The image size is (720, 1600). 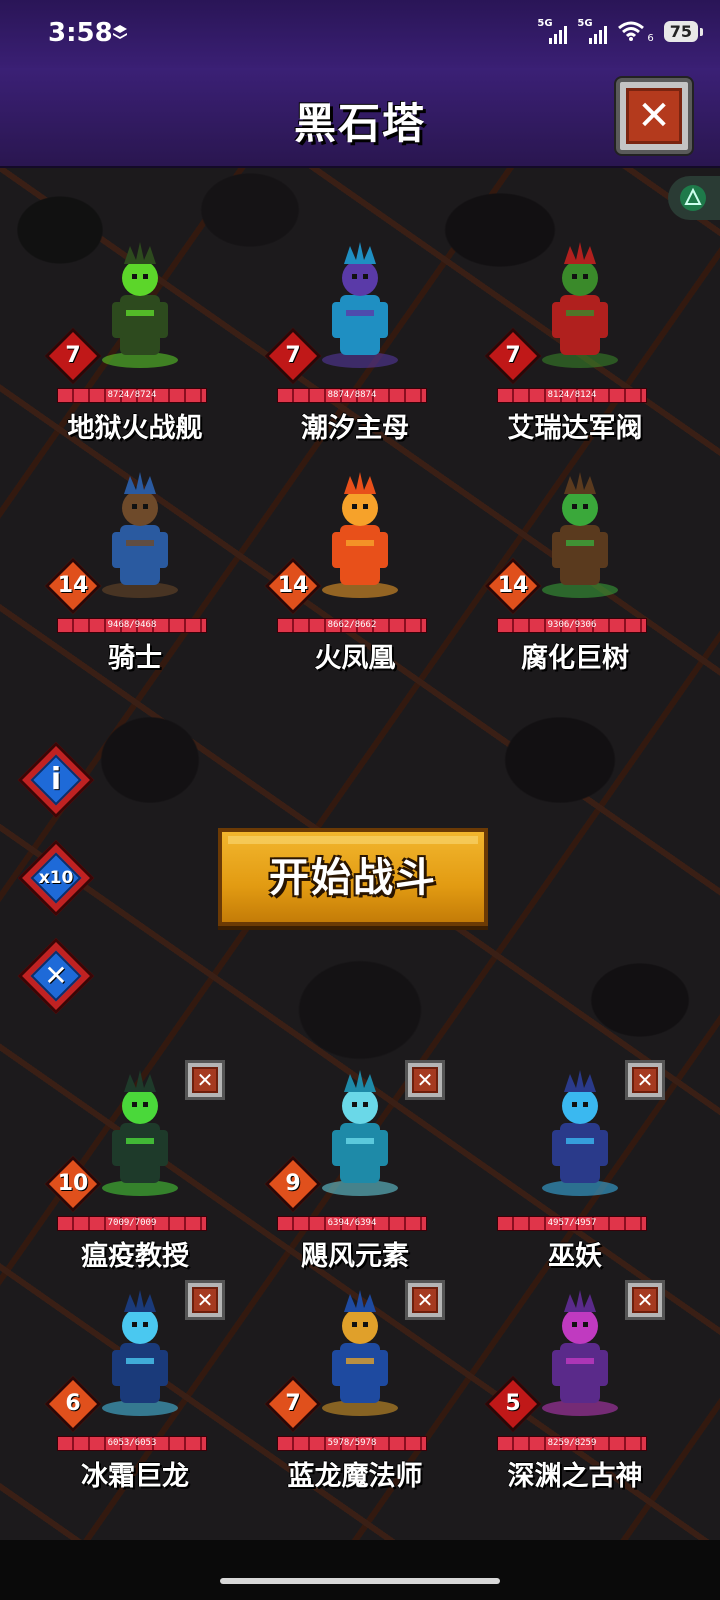 What do you see at coordinates (683, 31) in the screenshot?
I see `battery-icon: 75` at bounding box center [683, 31].